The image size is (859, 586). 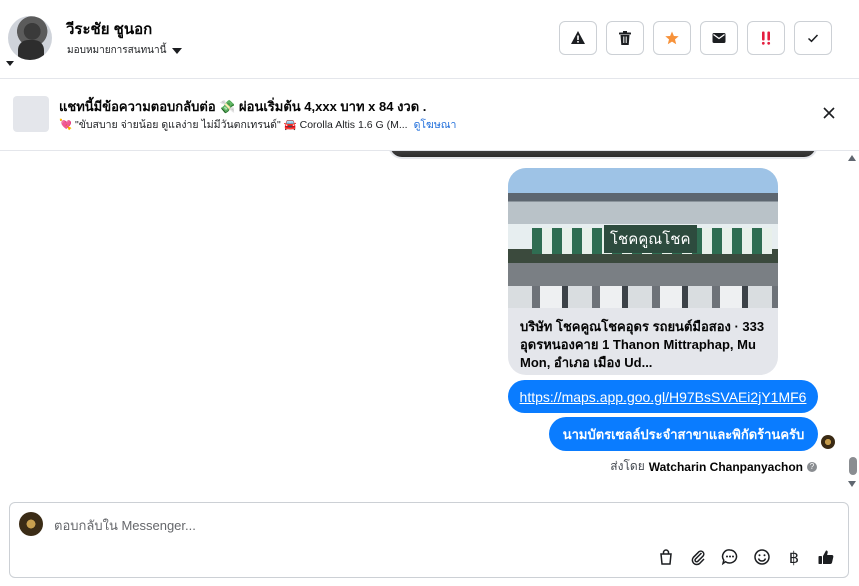 What do you see at coordinates (429, 540) in the screenshot?
I see `reply-composer: ฿` at bounding box center [429, 540].